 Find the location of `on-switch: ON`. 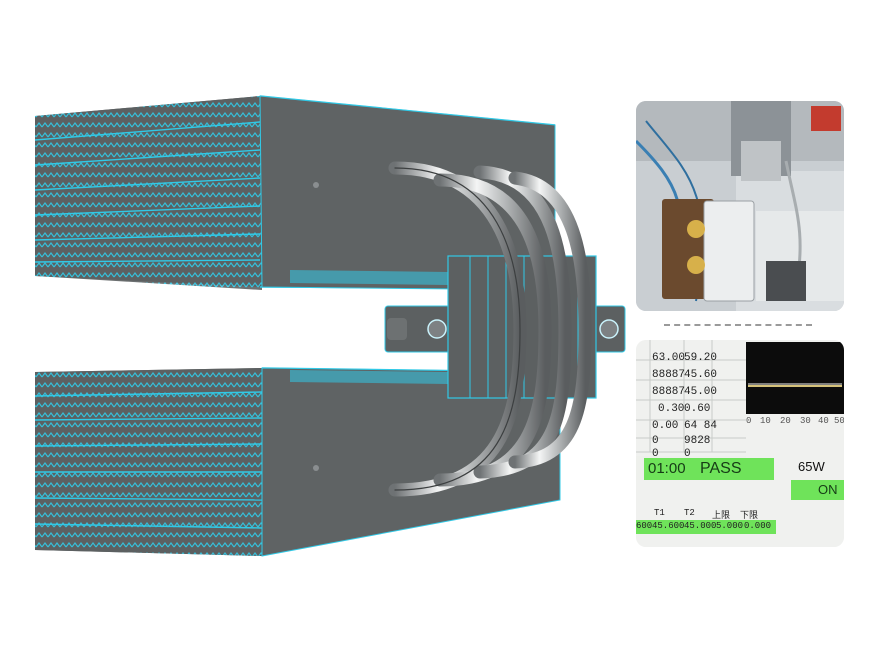

on-switch: ON is located at coordinates (828, 489).